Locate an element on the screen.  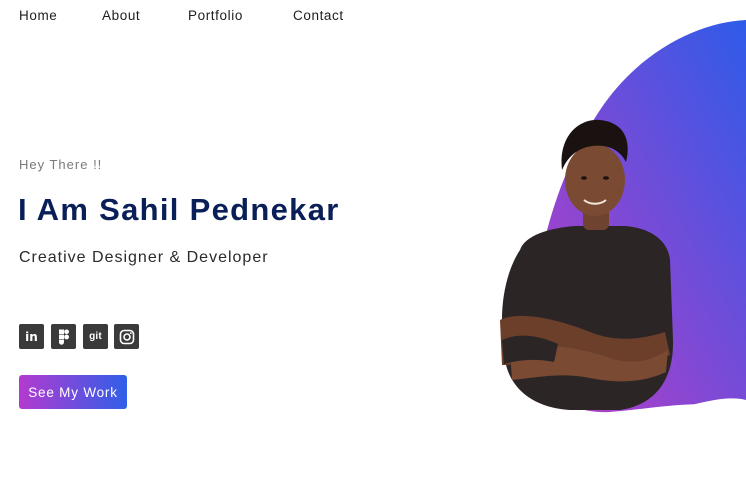
hero-greeting: Hey There !! is located at coordinates (61, 164).